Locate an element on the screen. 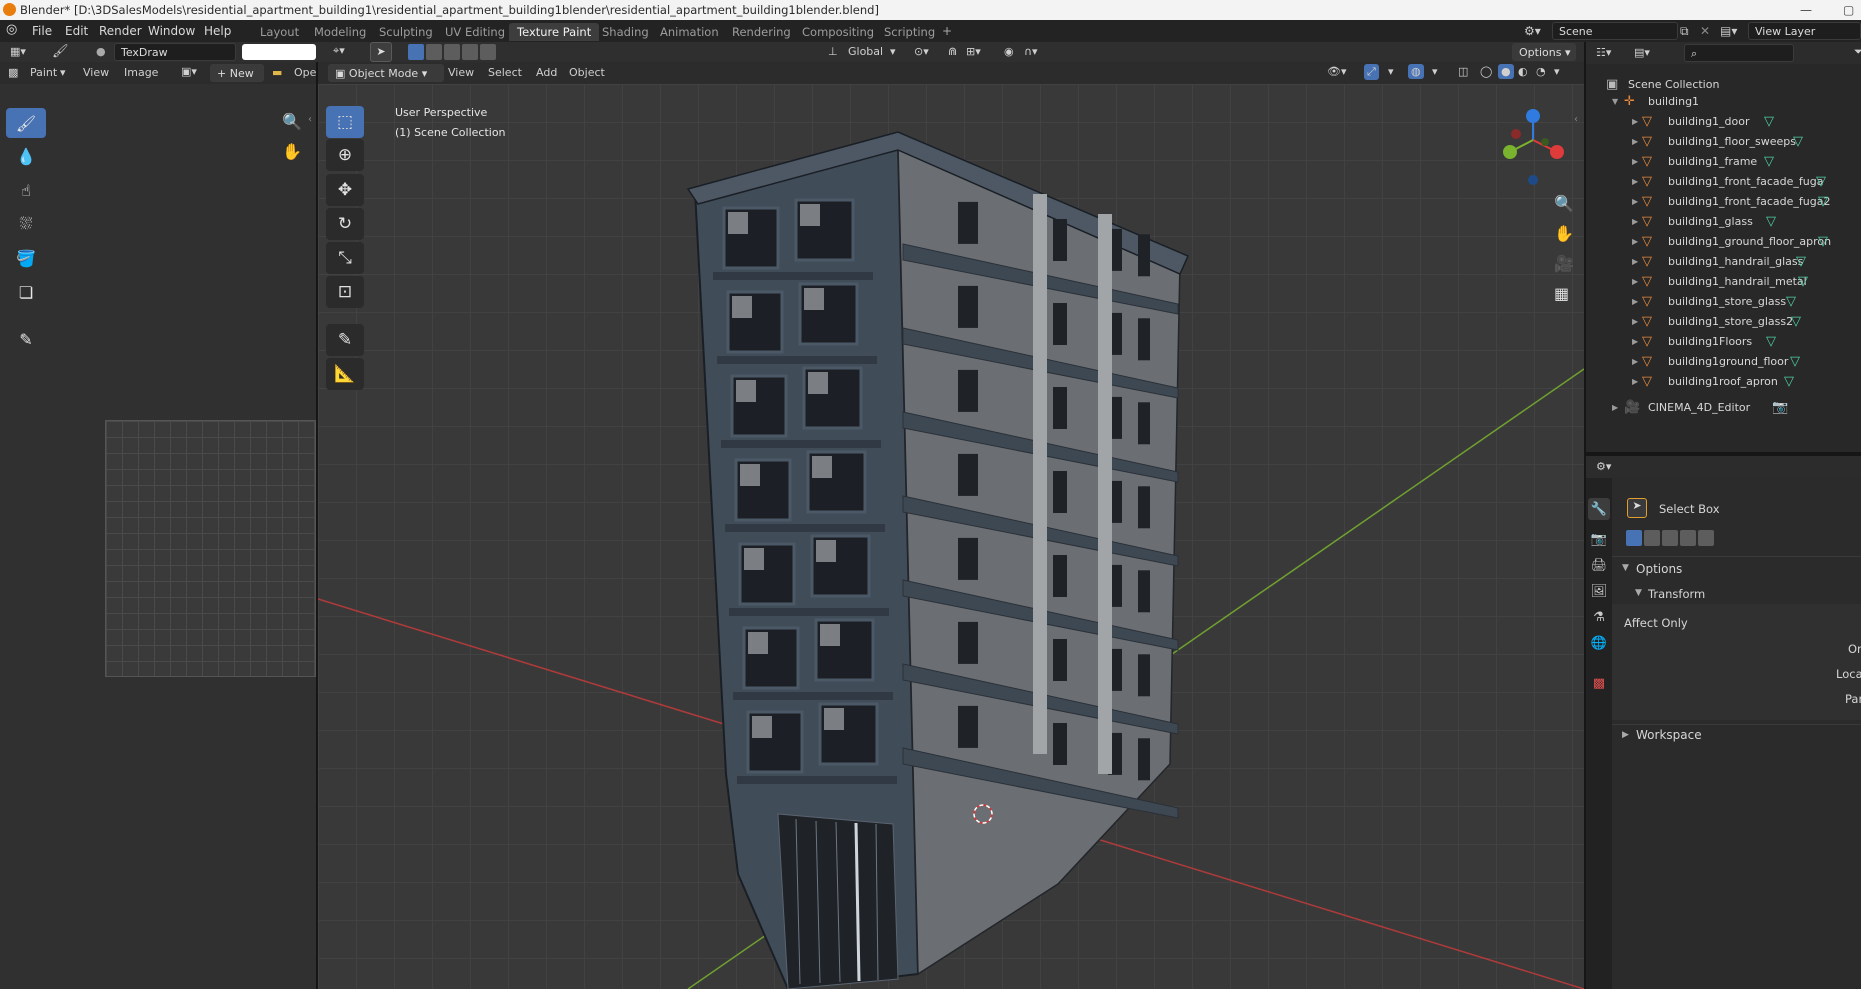 The image size is (1861, 989). outliner-parent-building1: ▼ ✛ building1 is located at coordinates (1723, 102).